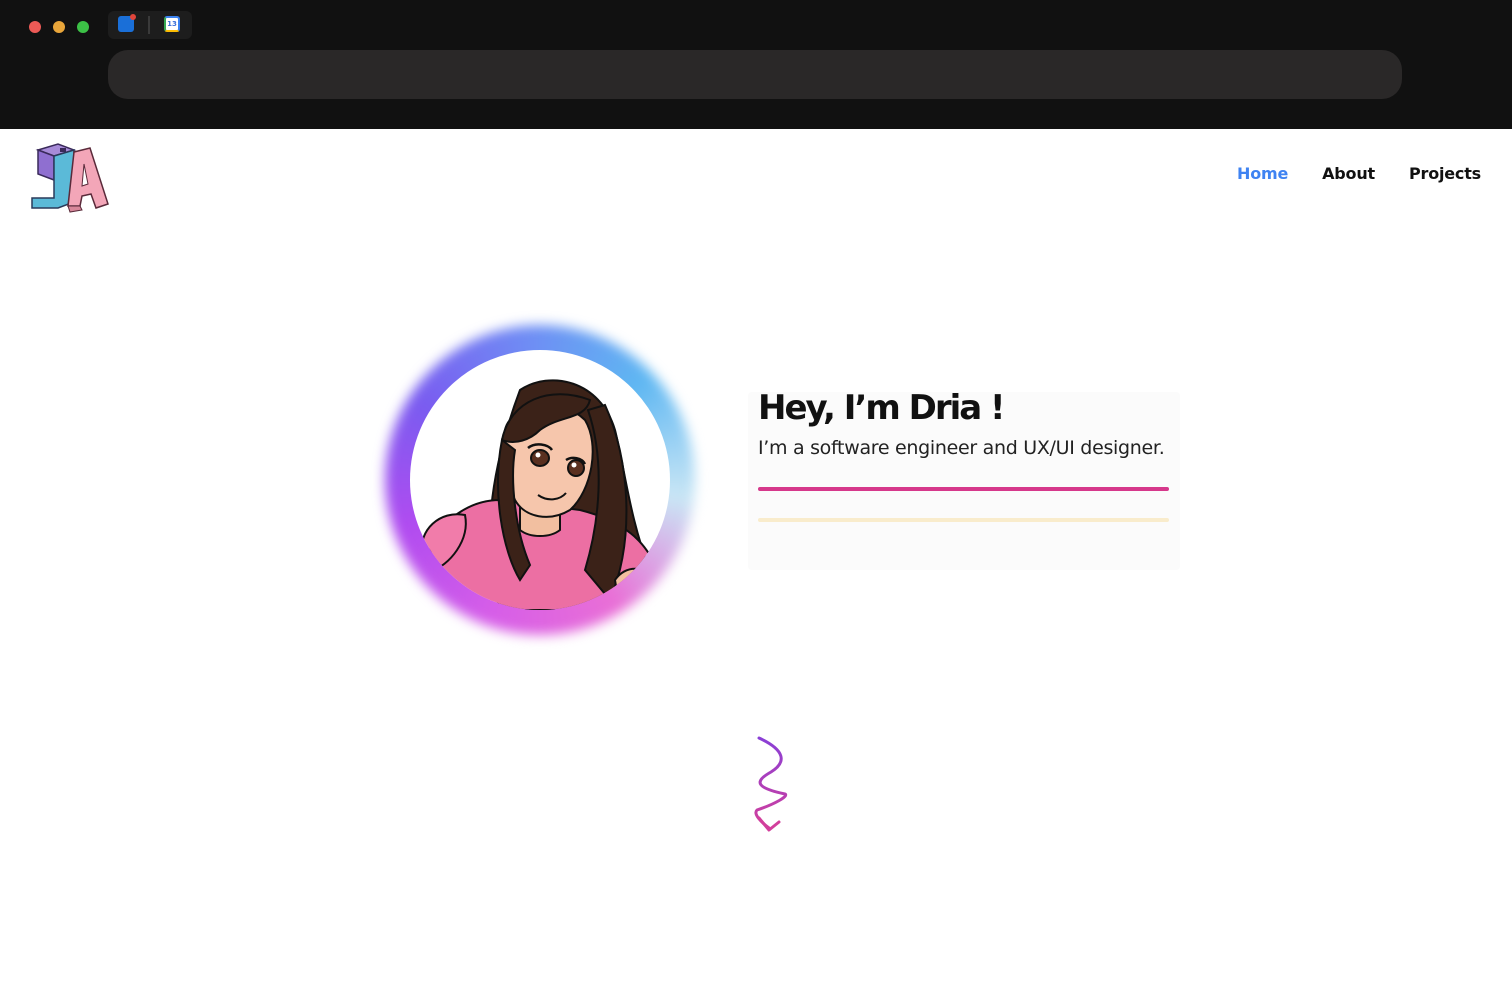 The height and width of the screenshot is (982, 1512). I want to click on nav-about-link: About, so click(1348, 173).